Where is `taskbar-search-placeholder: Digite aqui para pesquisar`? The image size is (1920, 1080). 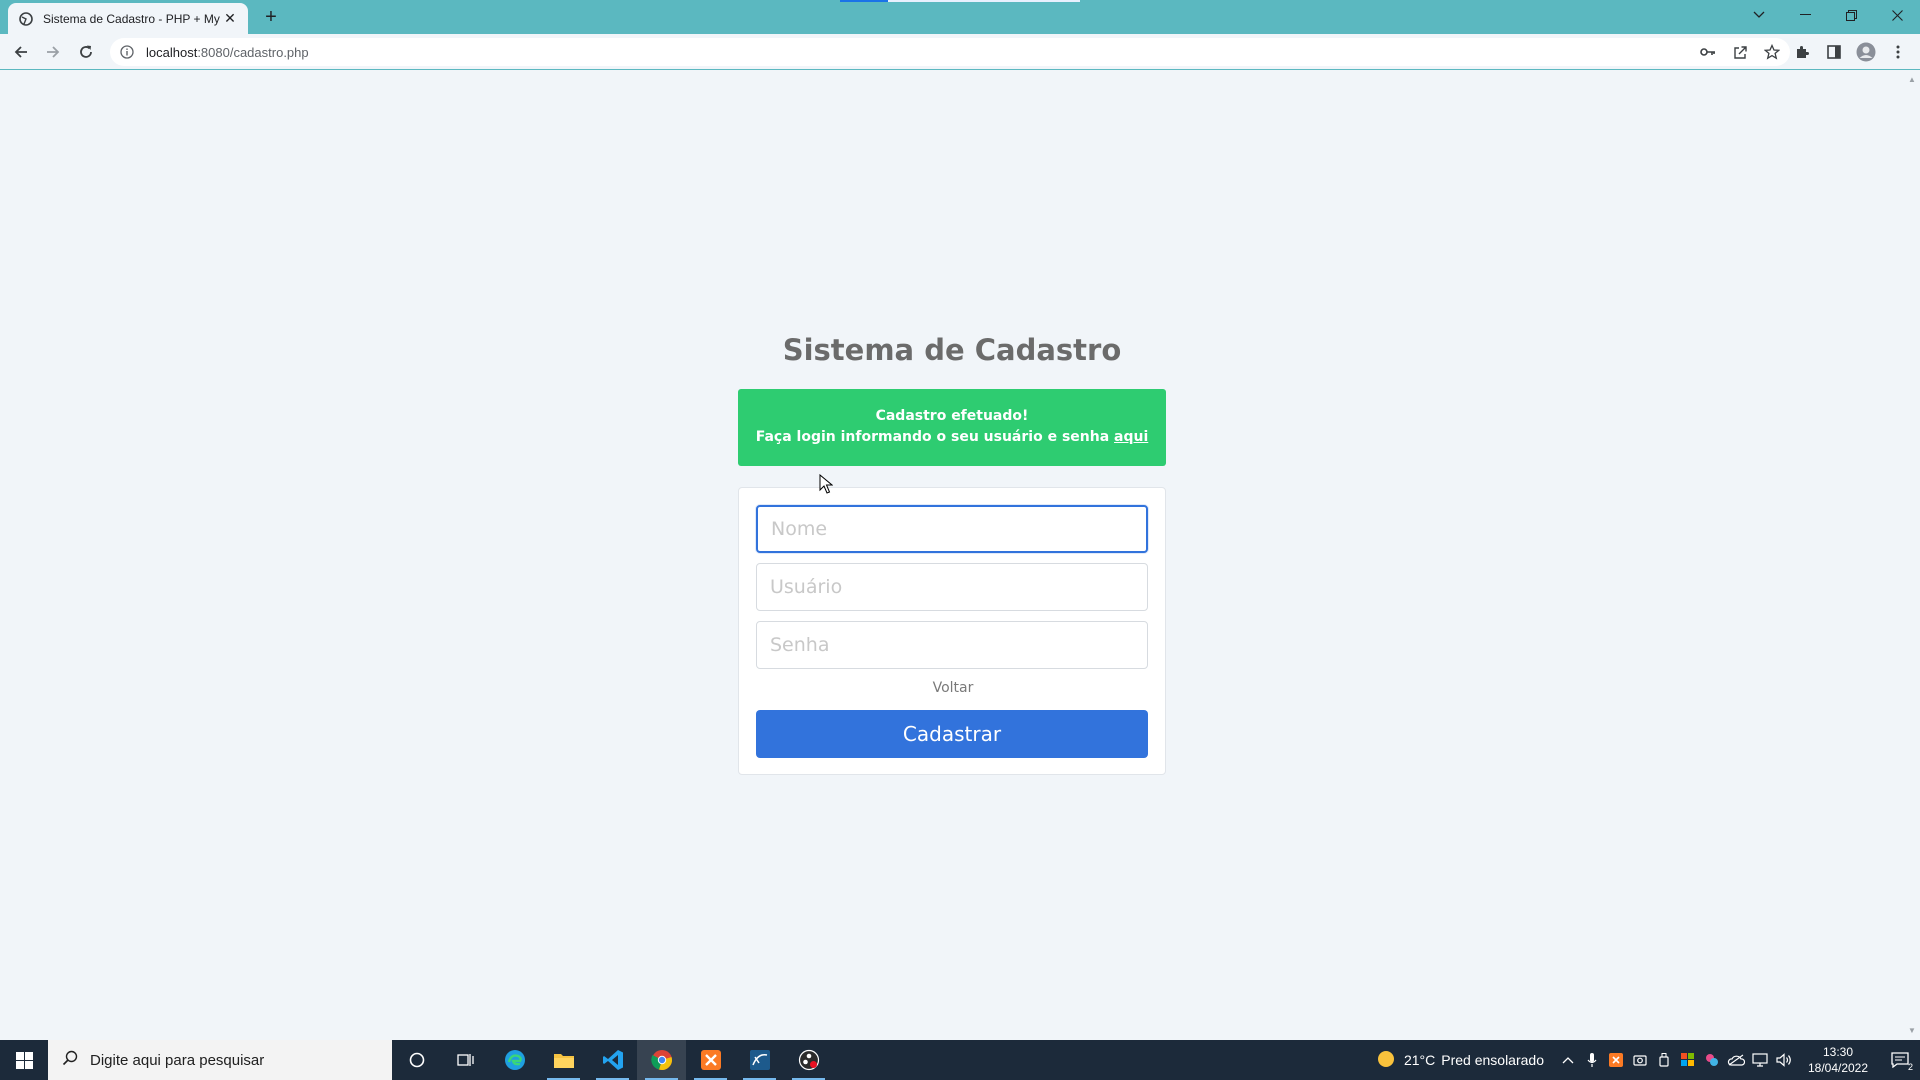
taskbar-search-placeholder: Digite aqui para pesquisar is located at coordinates (177, 1060).